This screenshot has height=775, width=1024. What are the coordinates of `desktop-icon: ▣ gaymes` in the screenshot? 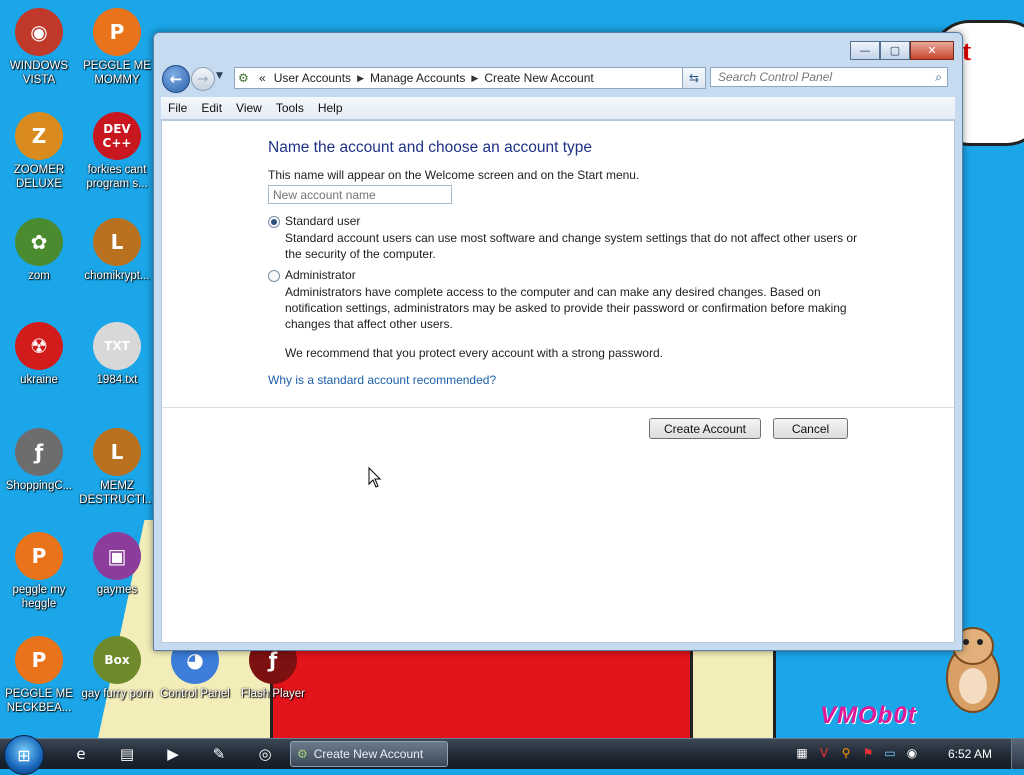 It's located at (117, 564).